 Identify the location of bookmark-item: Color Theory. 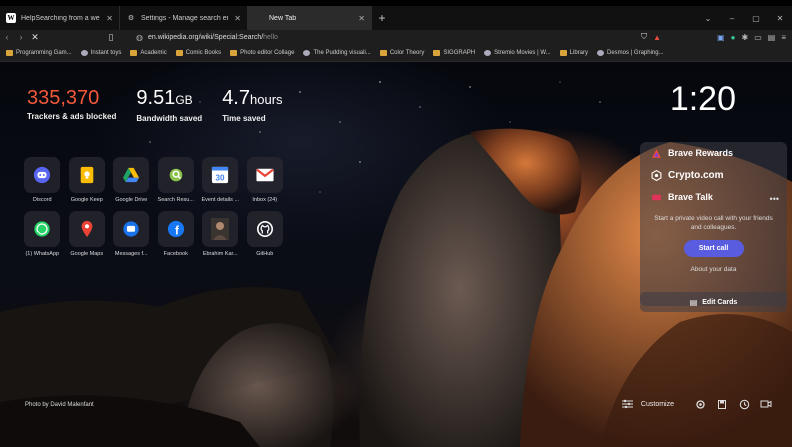
(401, 52).